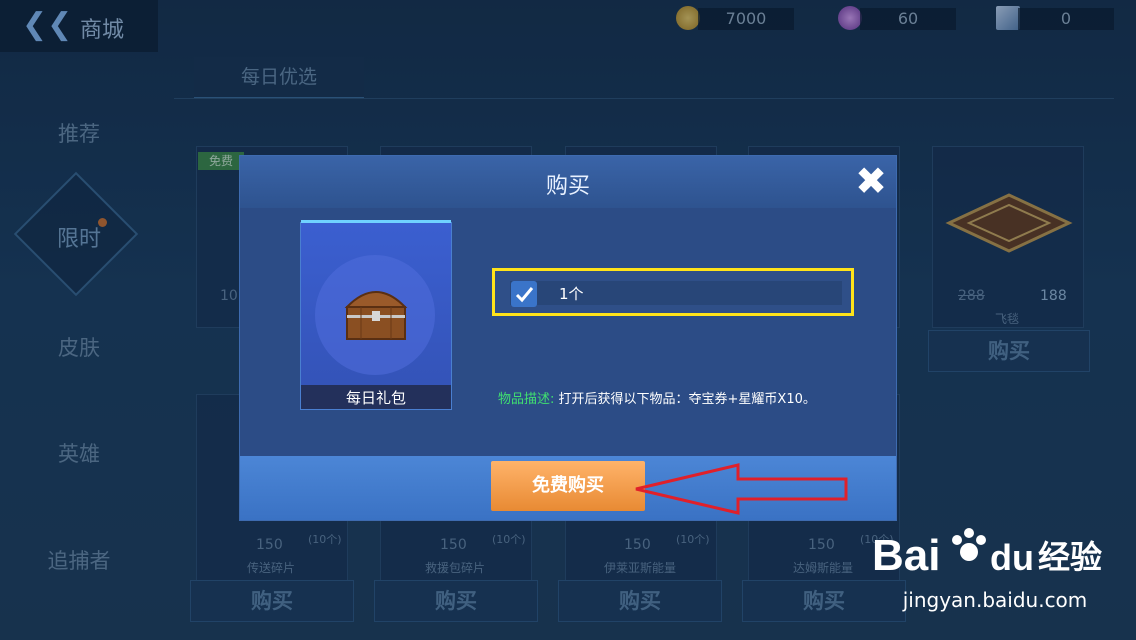  I want to click on treasure-chest-icon, so click(376, 315).